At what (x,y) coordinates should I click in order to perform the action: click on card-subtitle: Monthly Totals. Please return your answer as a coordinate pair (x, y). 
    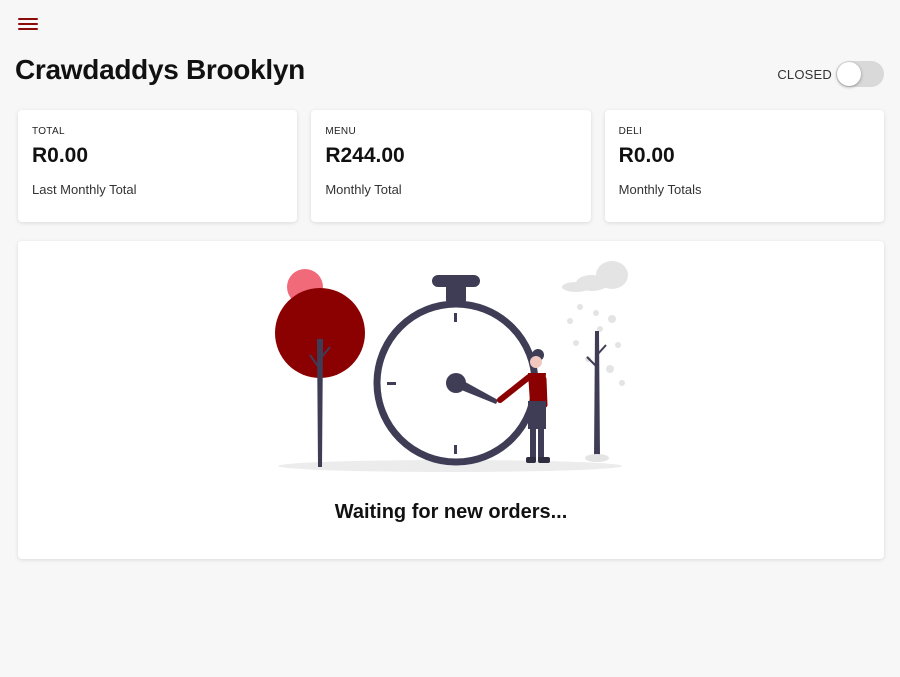
    Looking at the image, I should click on (660, 189).